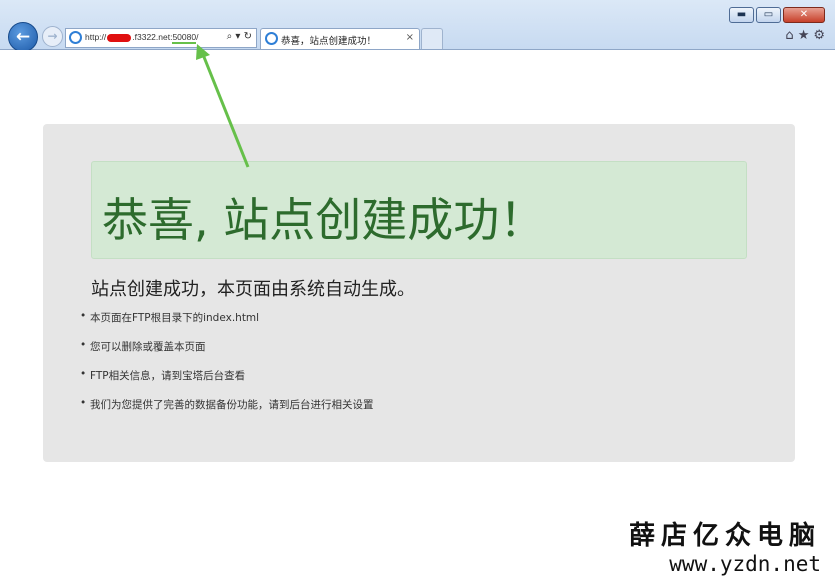  I want to click on back-arrow-icon: ←, so click(23, 37).